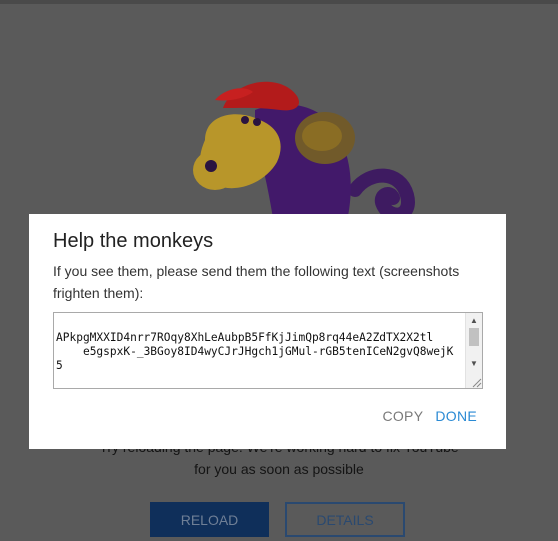 Image resolution: width=558 pixels, height=541 pixels. What do you see at coordinates (474, 363) in the screenshot?
I see `scroll-down-arrow-icon: ▼` at bounding box center [474, 363].